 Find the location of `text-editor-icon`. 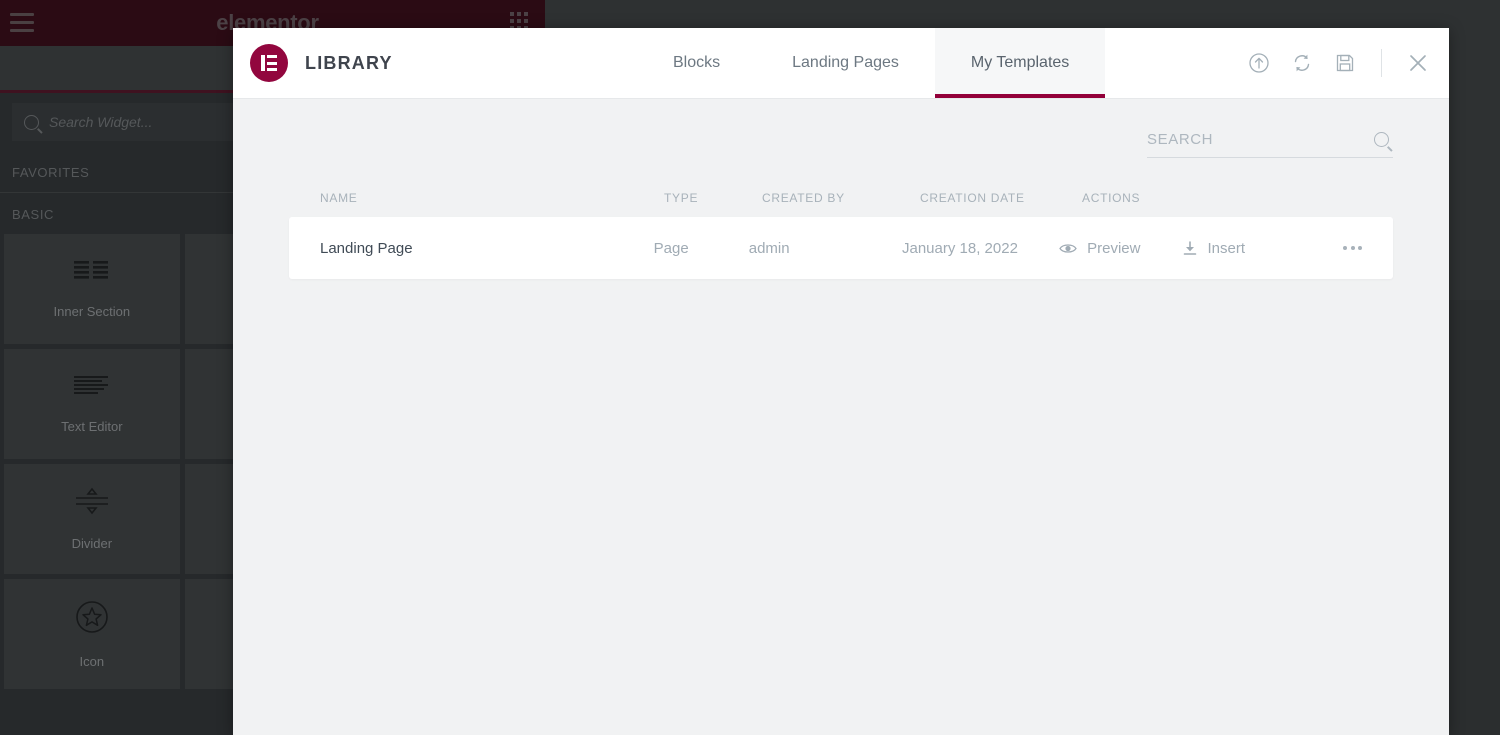

text-editor-icon is located at coordinates (91, 389).